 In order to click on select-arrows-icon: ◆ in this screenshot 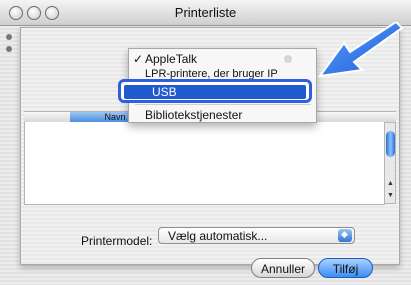, I will do `click(345, 235)`.